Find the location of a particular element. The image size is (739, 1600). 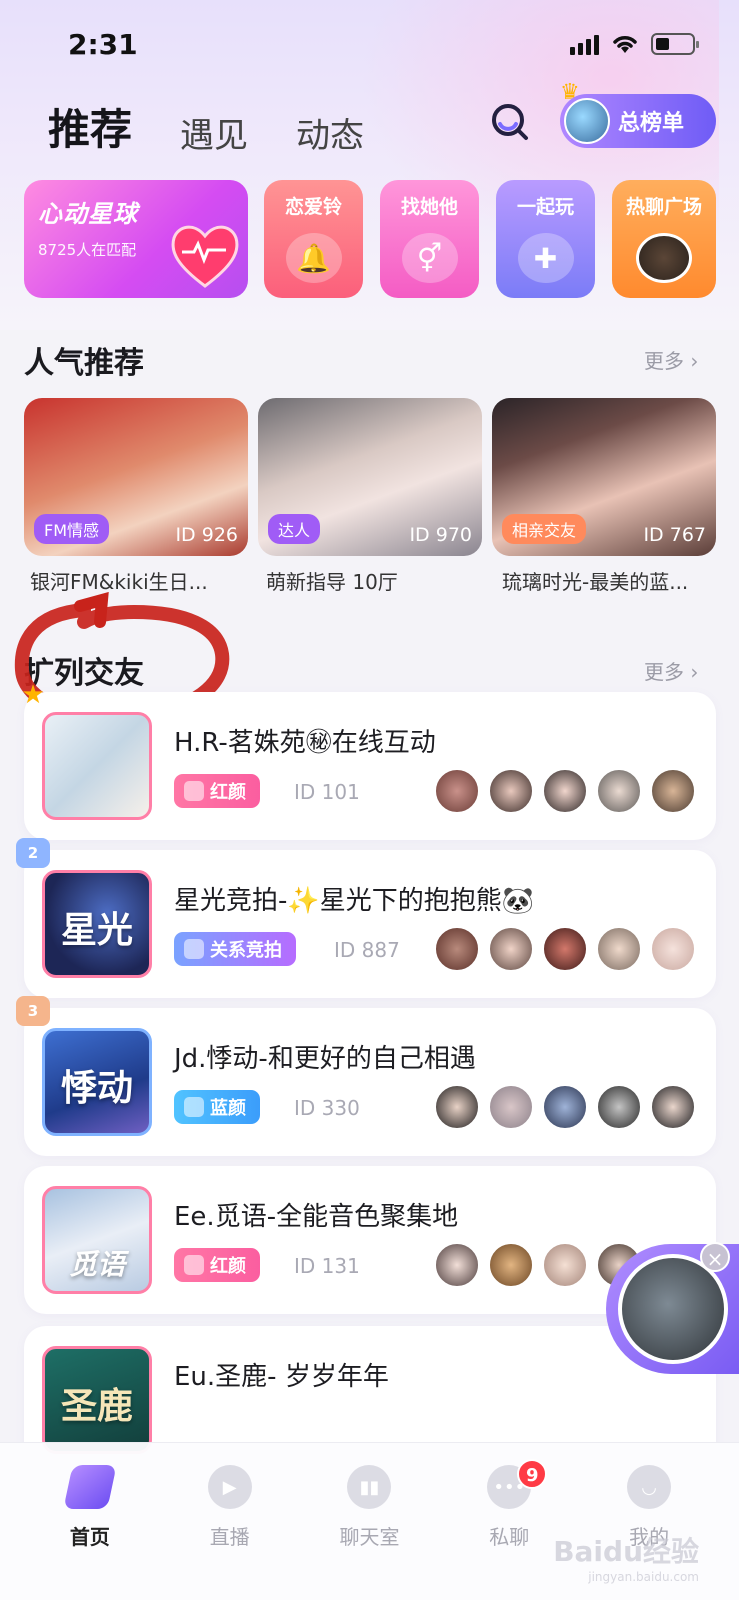

room-tag: 关系竞拍 is located at coordinates (235, 949).